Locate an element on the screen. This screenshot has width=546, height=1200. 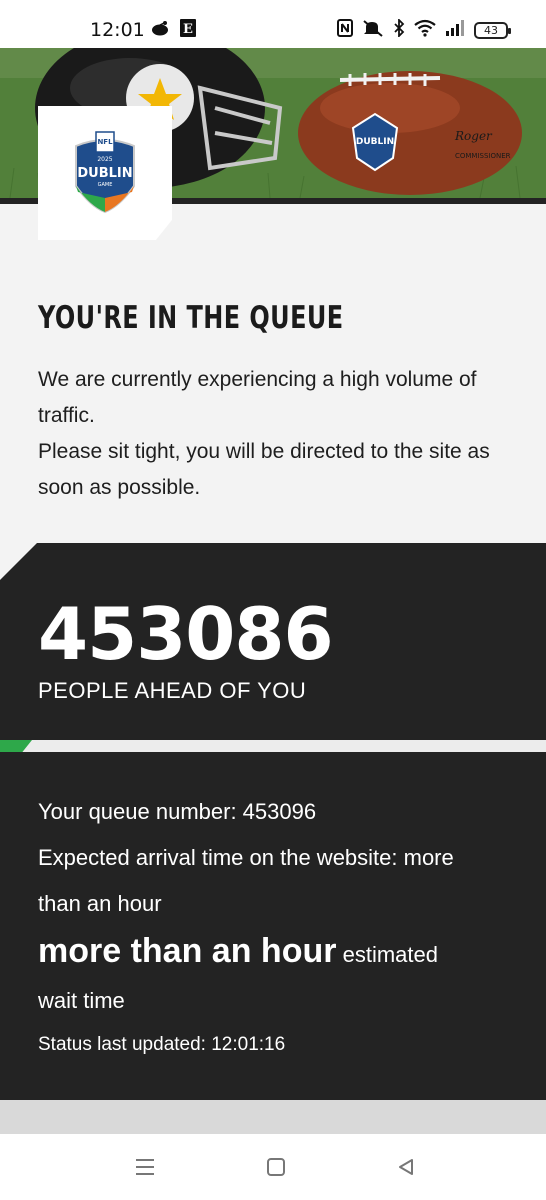
queue-number: Your queue number: 453096 is located at coordinates (177, 811).